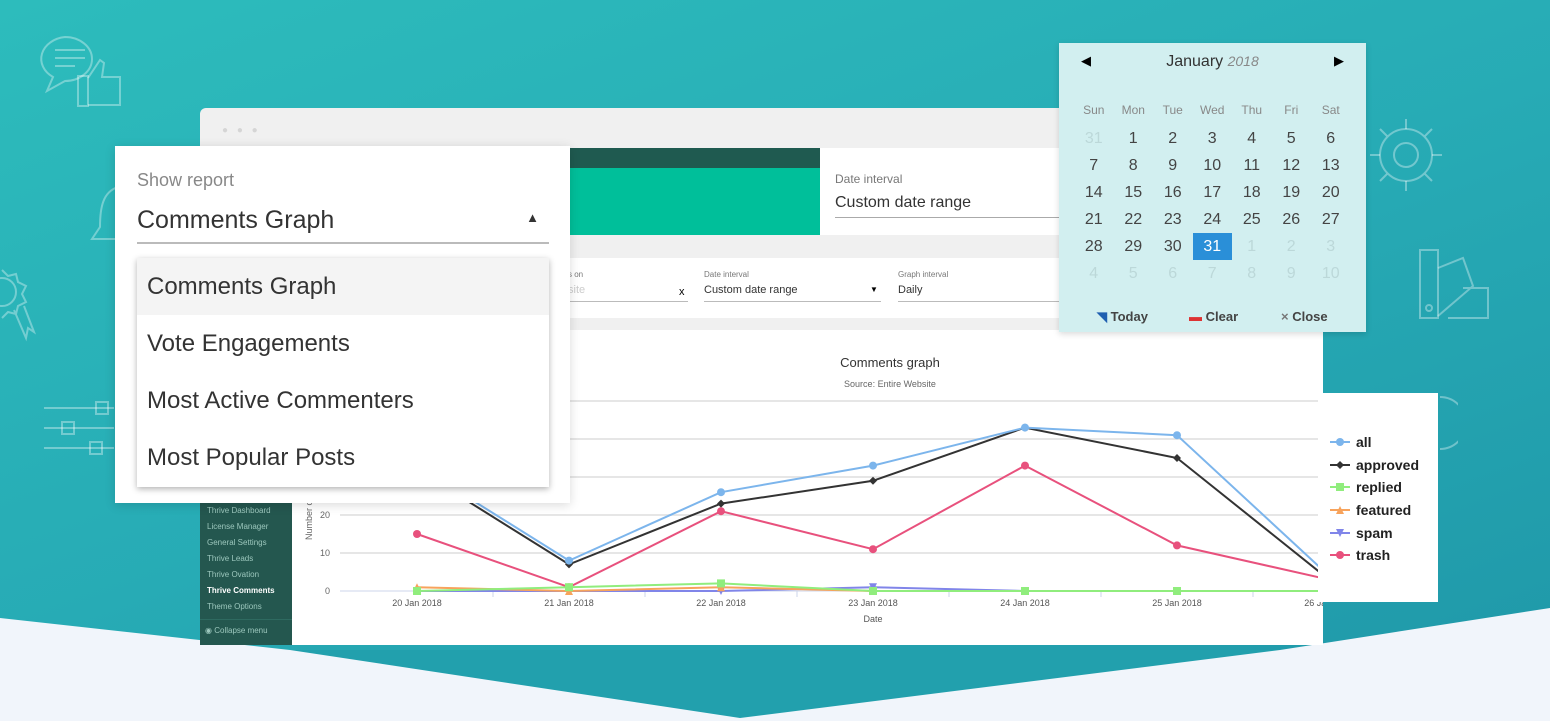  Describe the element at coordinates (1094, 192) in the screenshot. I see `calendar-day: 14` at that location.